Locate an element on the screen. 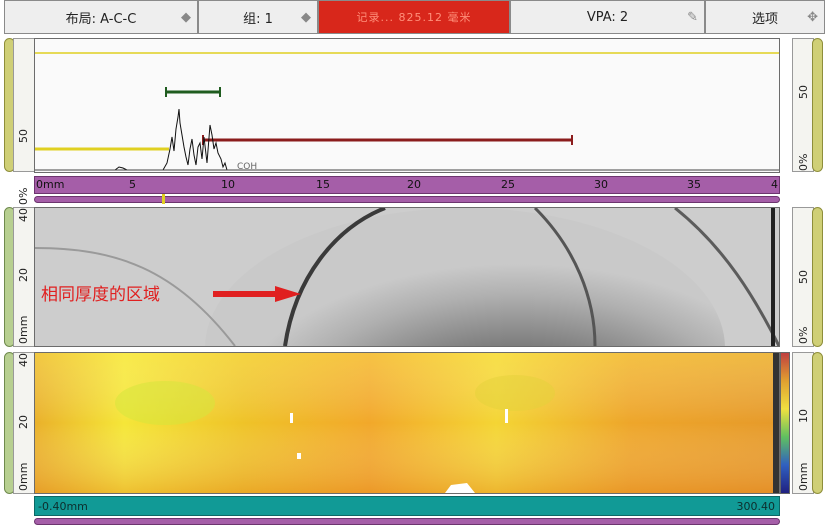  cscan-right-scale: 10 0mm is located at coordinates (803, 423).